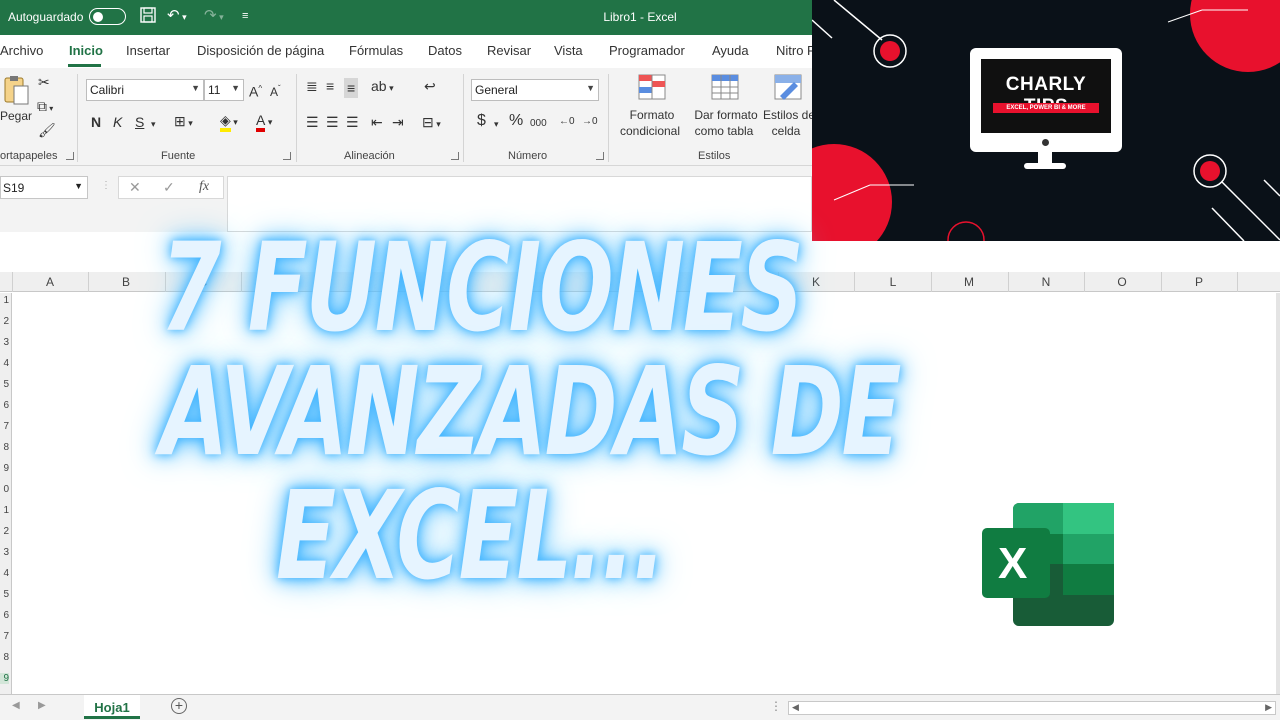 The height and width of the screenshot is (720, 1280). What do you see at coordinates (431, 123) in the screenshot?
I see `merge-center-icon: ⊟ ▾` at bounding box center [431, 123].